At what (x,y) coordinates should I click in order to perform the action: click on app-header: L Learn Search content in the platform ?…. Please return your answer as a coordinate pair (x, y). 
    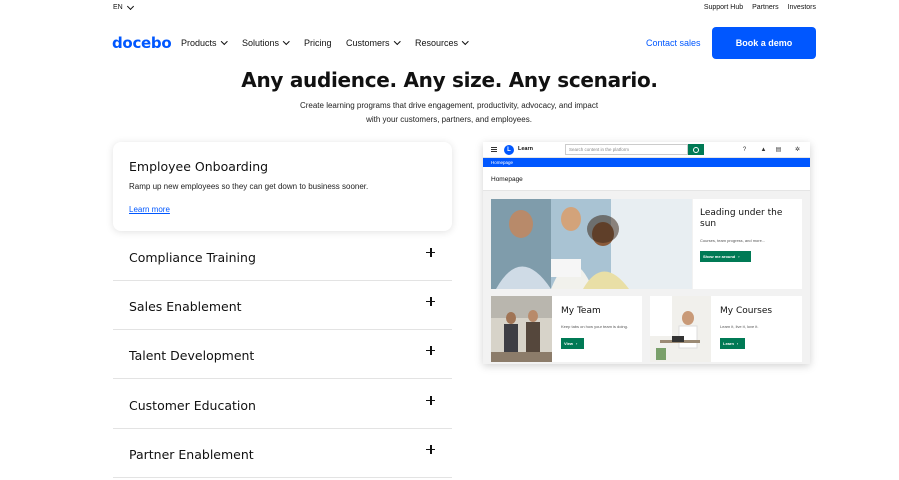
    Looking at the image, I should click on (646, 150).